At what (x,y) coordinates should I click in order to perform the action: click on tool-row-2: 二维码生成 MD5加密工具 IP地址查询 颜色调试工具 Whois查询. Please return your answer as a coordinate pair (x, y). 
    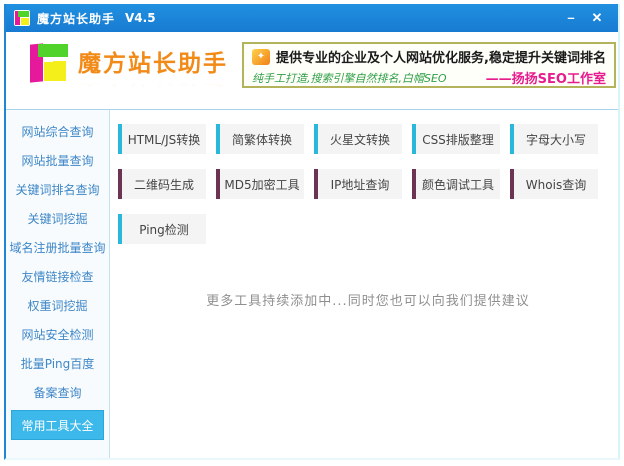
    Looking at the image, I should click on (368, 184).